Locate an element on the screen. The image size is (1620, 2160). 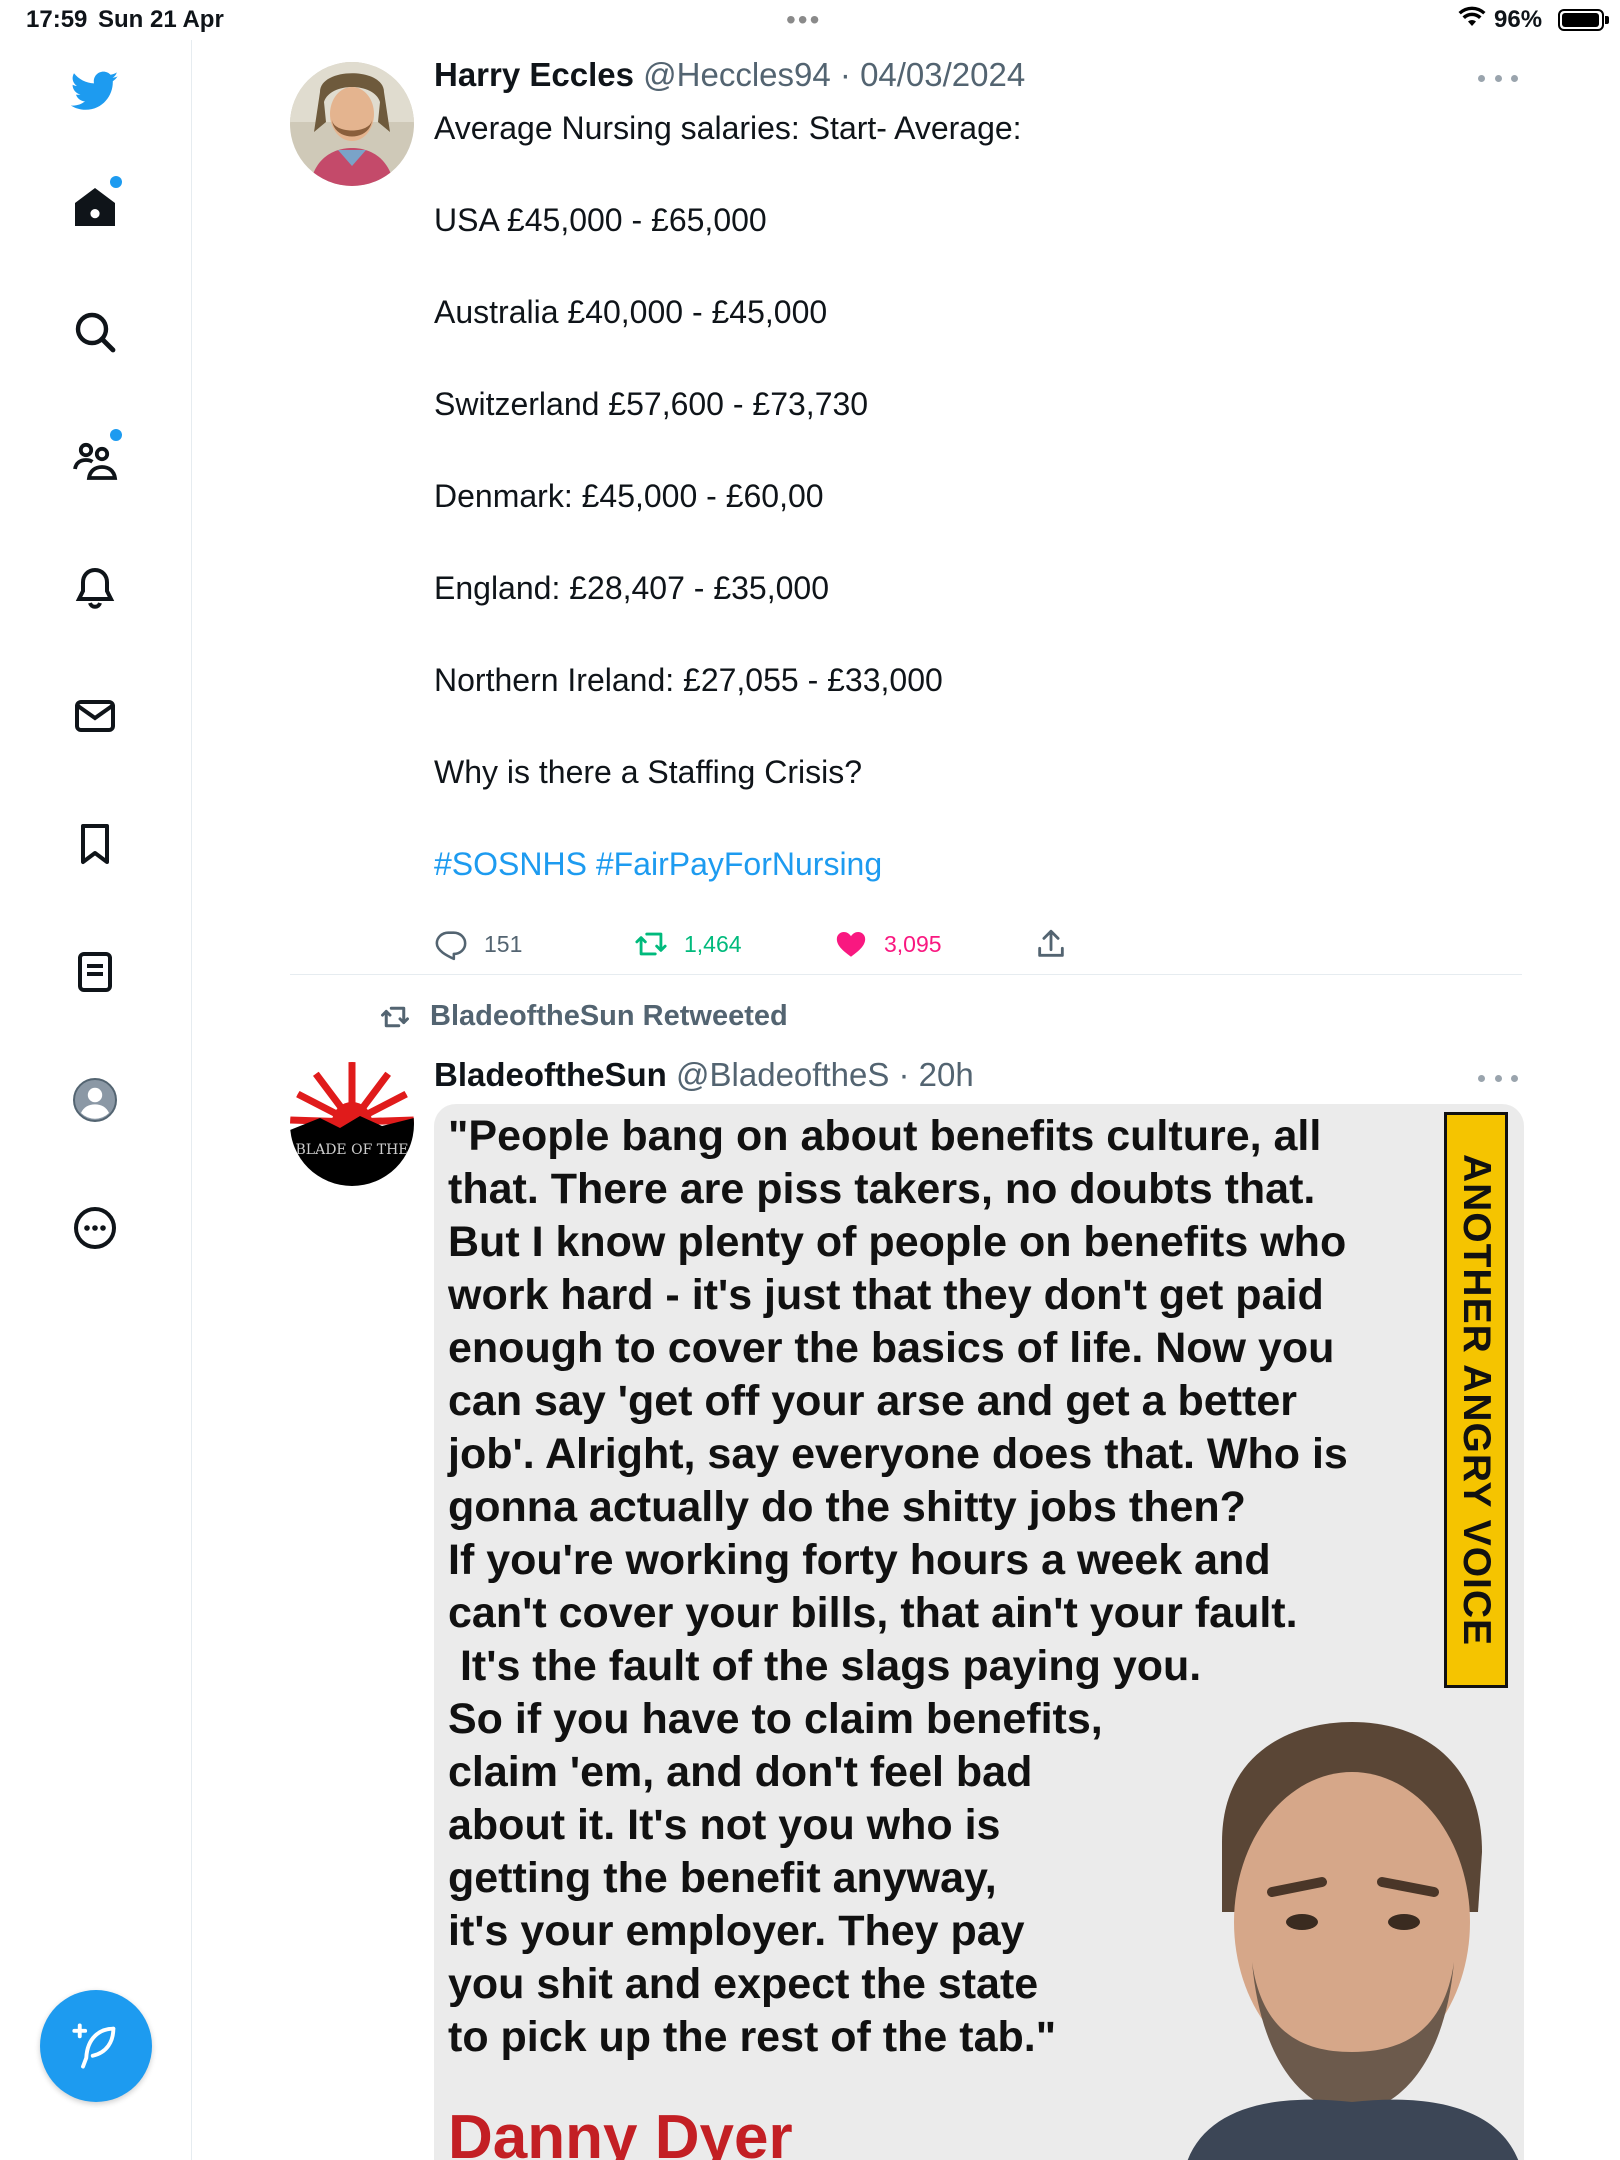
reply-button: 151 is located at coordinates (478, 944).